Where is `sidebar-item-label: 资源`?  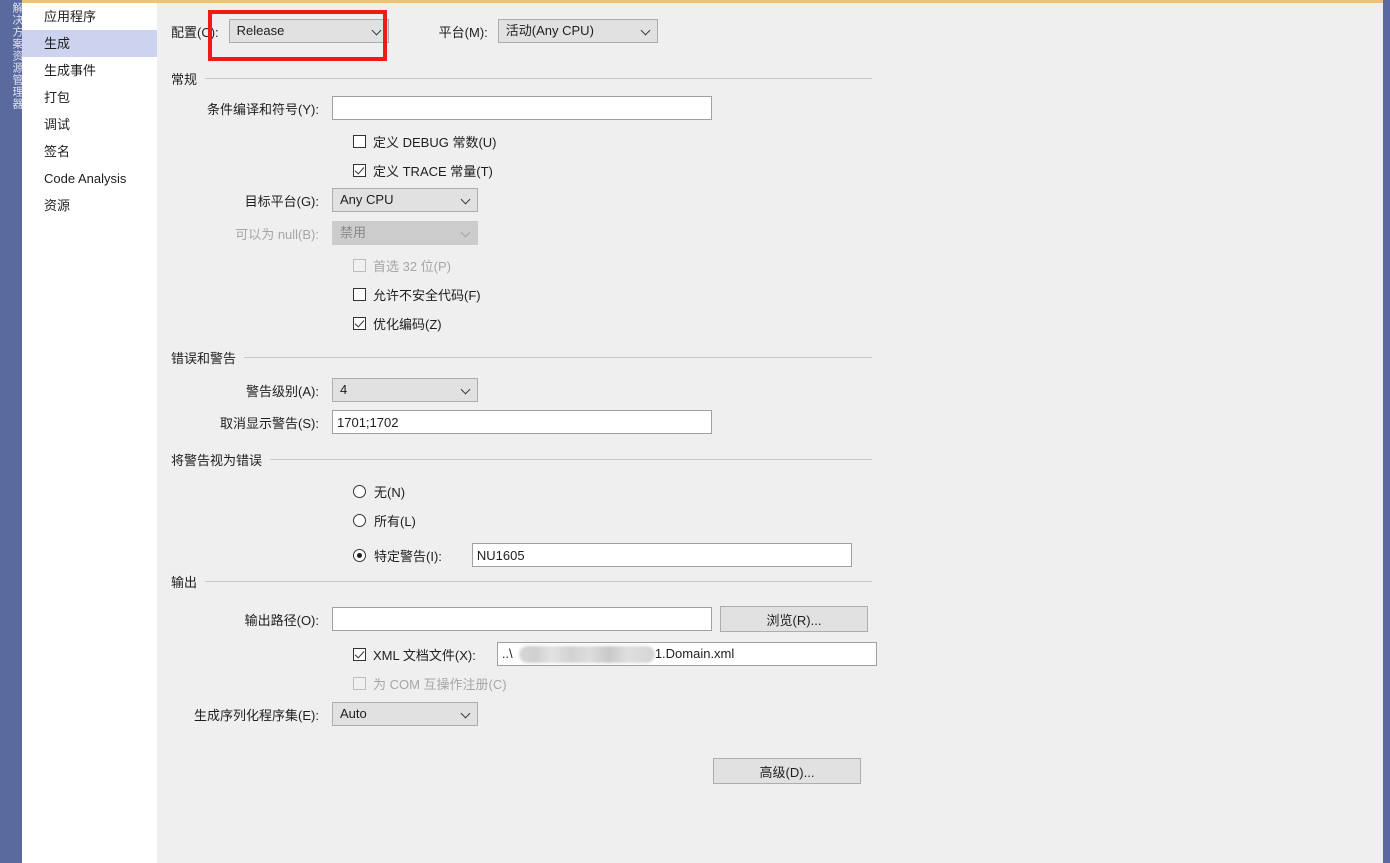
sidebar-item-label: 资源 is located at coordinates (57, 205).